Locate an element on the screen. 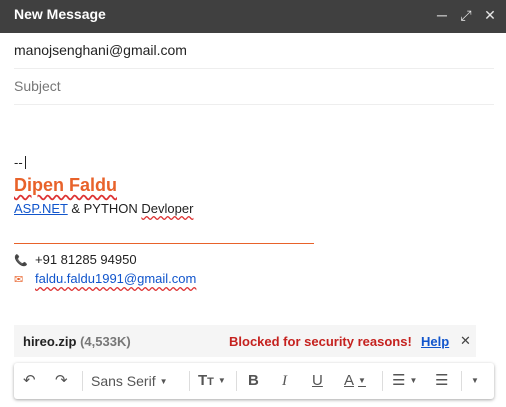 The width and height of the screenshot is (506, 407). remove-attachment-icon: ✕ is located at coordinates (465, 341).